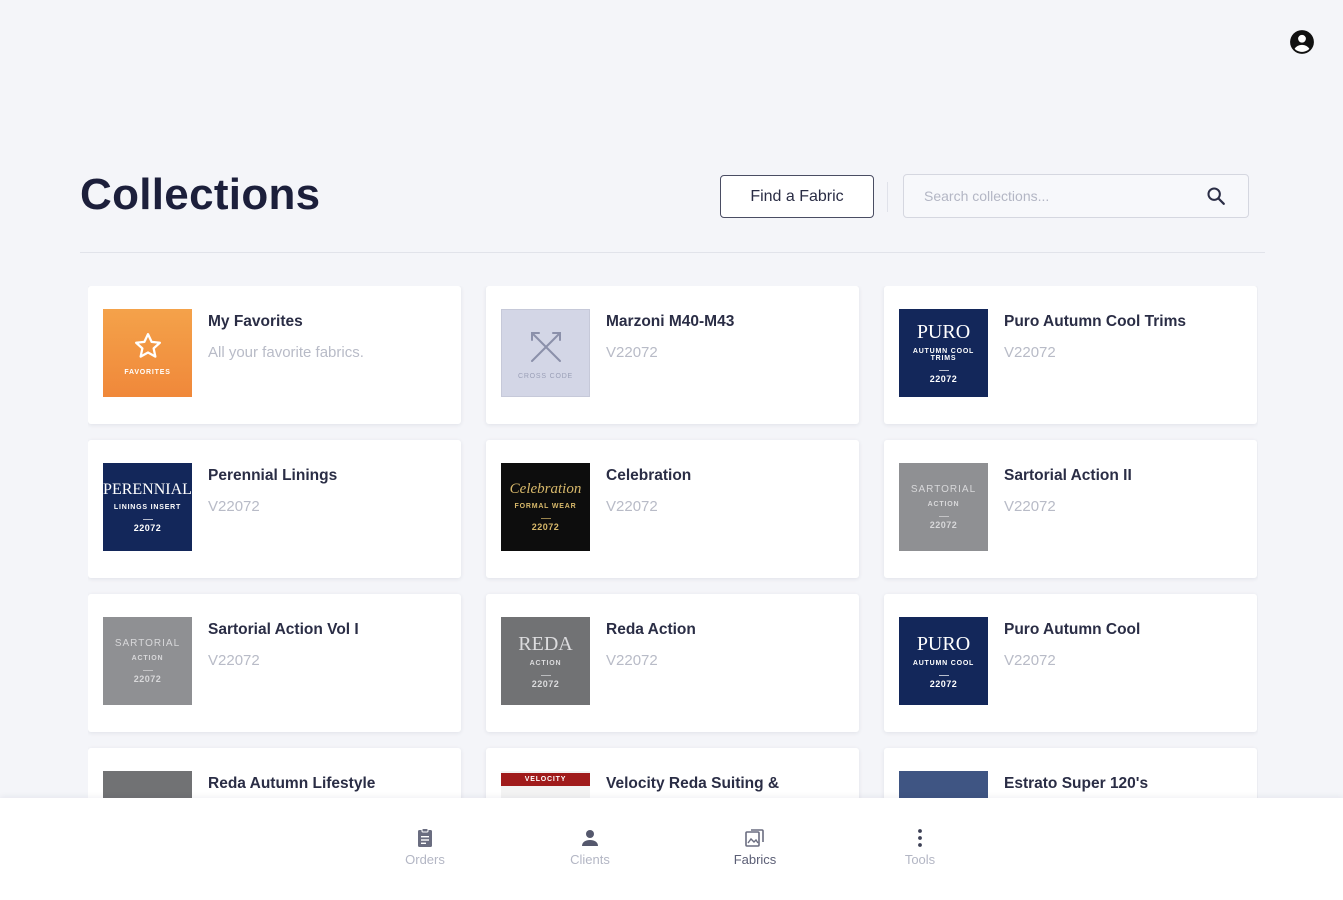  What do you see at coordinates (274, 773) in the screenshot?
I see `collection-card: REDA Reda Autumn Lifestyle` at bounding box center [274, 773].